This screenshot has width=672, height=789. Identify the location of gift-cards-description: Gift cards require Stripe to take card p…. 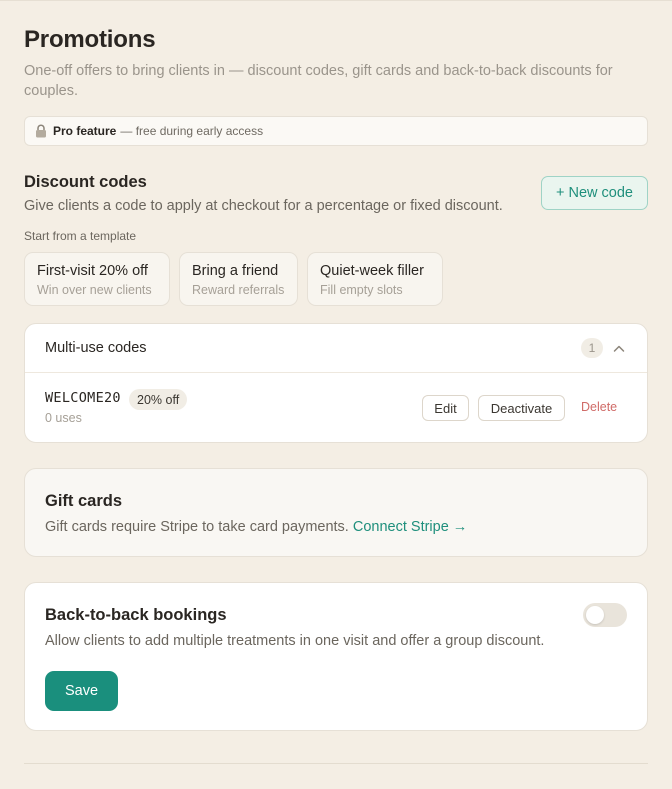
(197, 527).